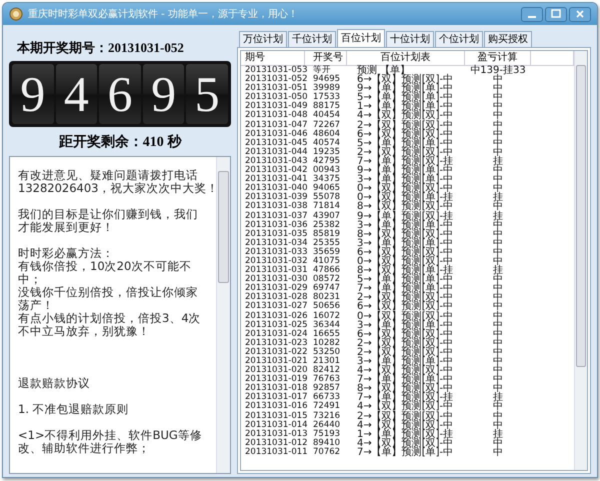 The width and height of the screenshot is (600, 481). What do you see at coordinates (274, 216) in the screenshot?
I see `table-cell-text: 20131031-037` at bounding box center [274, 216].